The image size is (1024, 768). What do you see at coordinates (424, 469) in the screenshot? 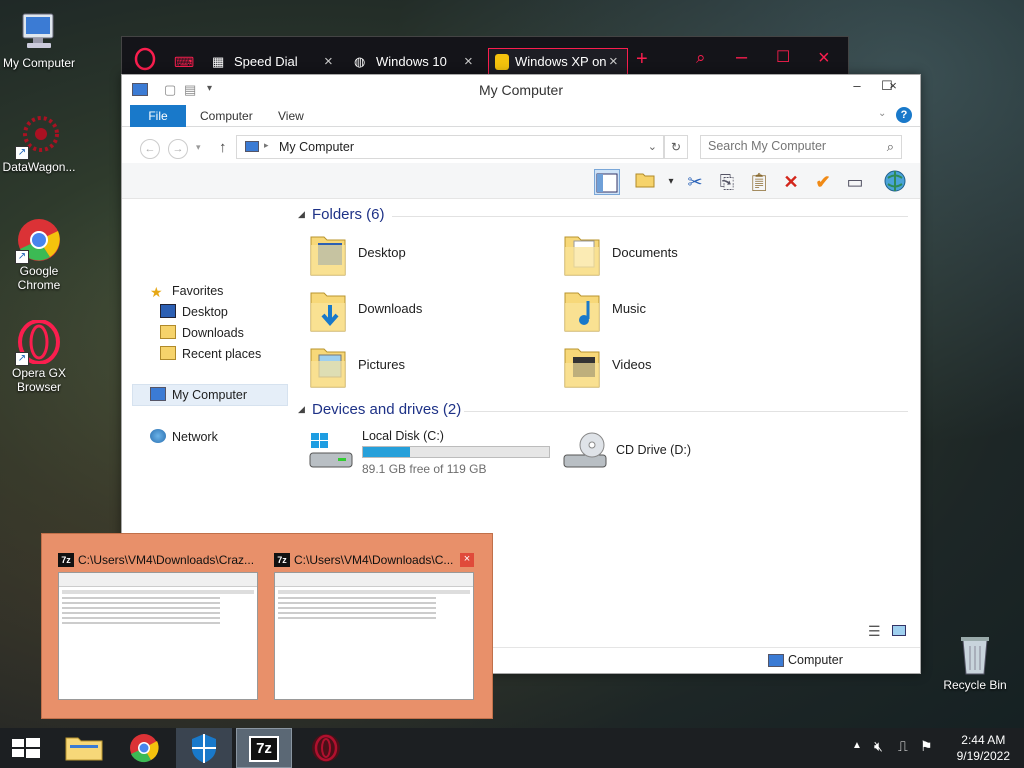
I see `drive-free-space: 89.1 GB free of 119 GB` at bounding box center [424, 469].